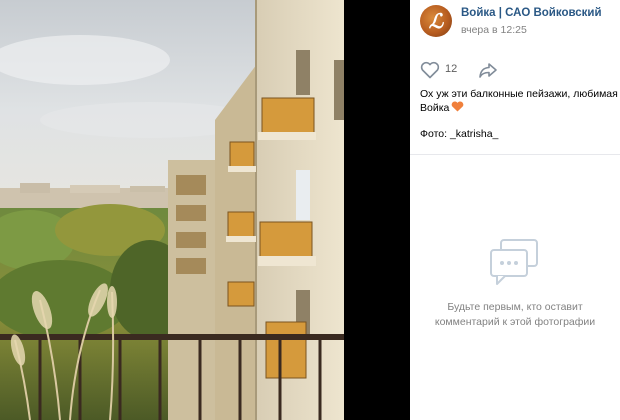 This screenshot has width=620, height=420. I want to click on speech-bubble-icon, so click(514, 262).